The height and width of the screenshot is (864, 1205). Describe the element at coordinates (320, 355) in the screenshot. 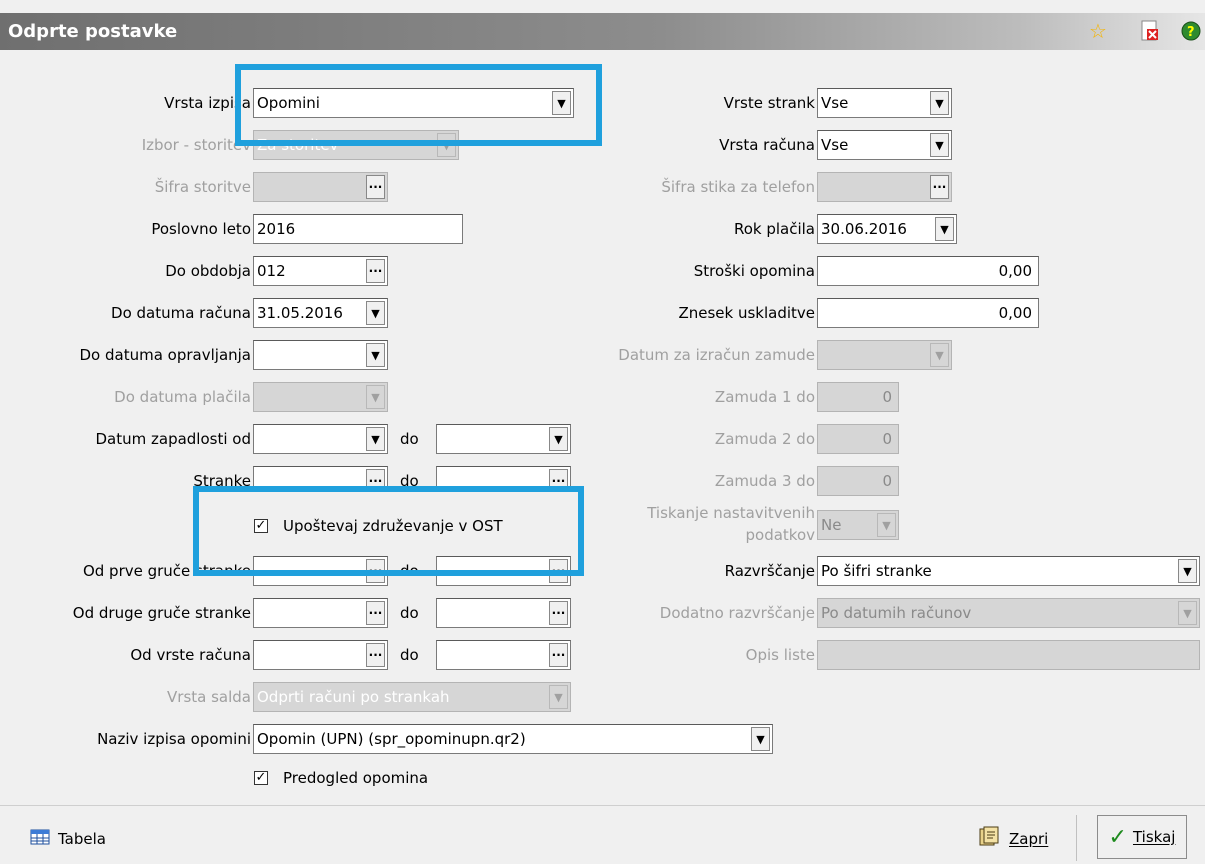

I see `do-datuma-opravljanja-select: ▼` at that location.